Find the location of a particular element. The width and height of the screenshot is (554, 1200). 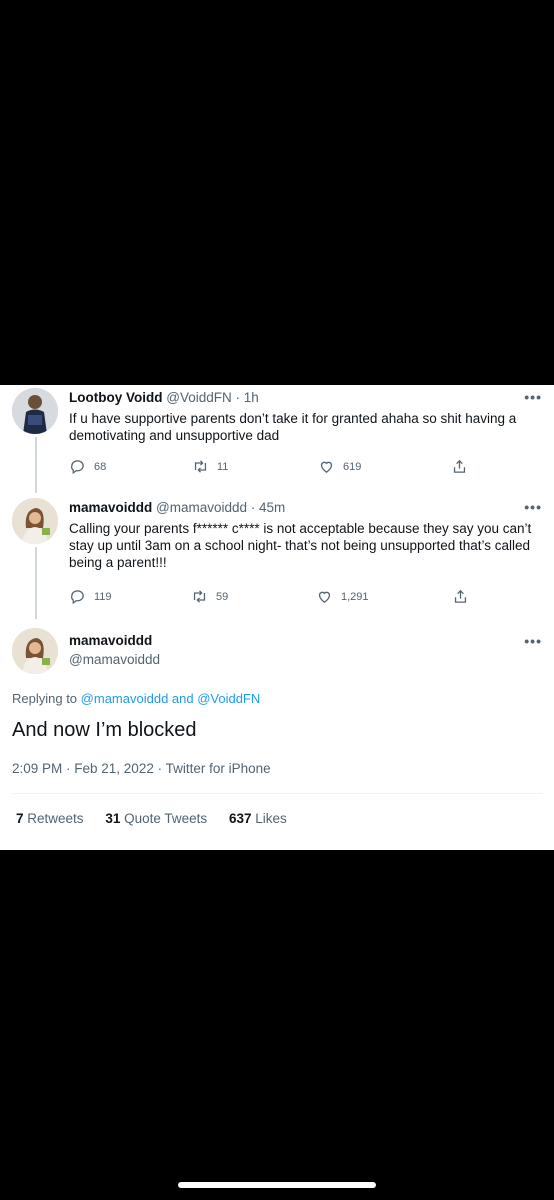

main-handle: @mamavoiddd is located at coordinates (114, 659).